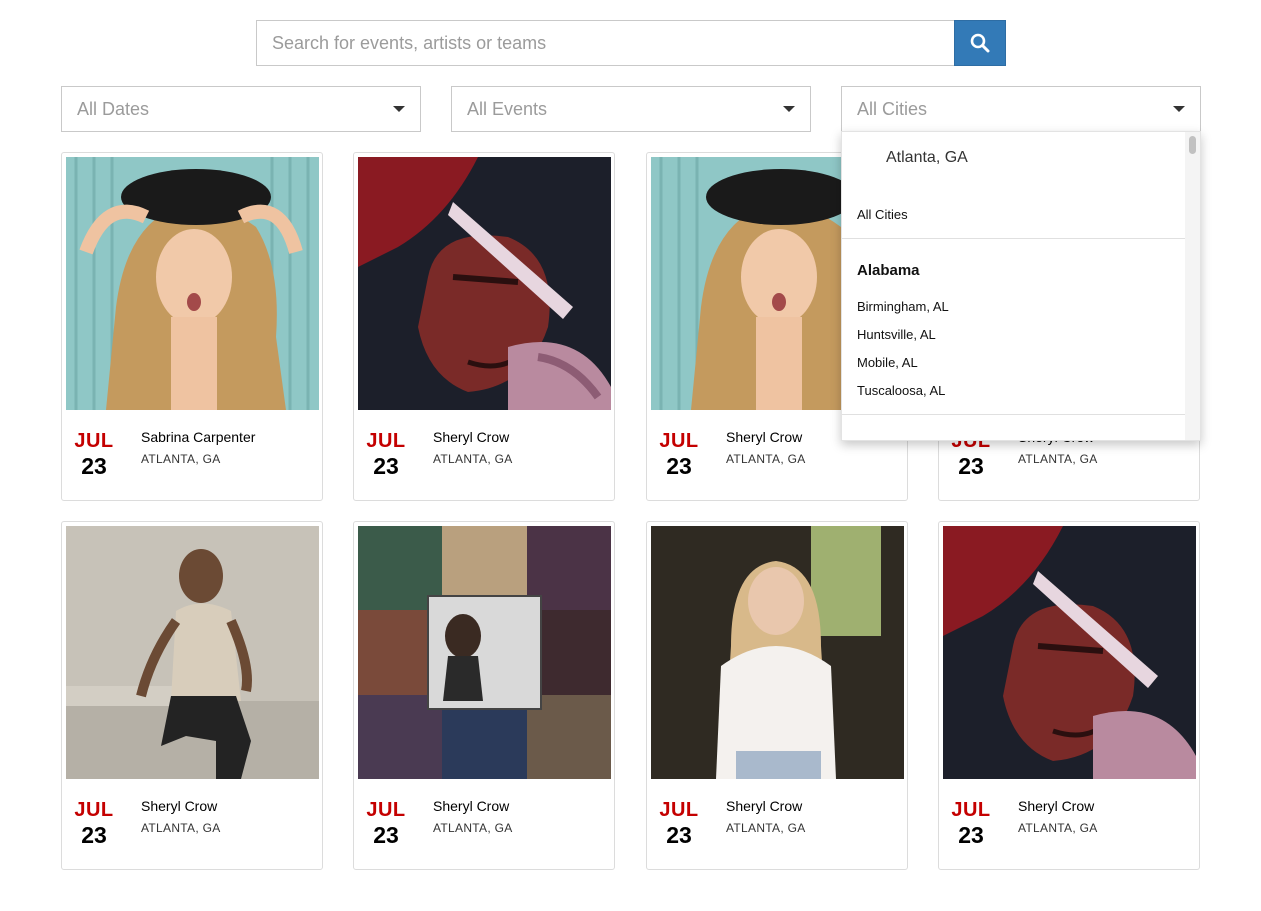 The width and height of the screenshot is (1261, 911). Describe the element at coordinates (1192, 145) in the screenshot. I see `scrollbar-thumb` at that location.